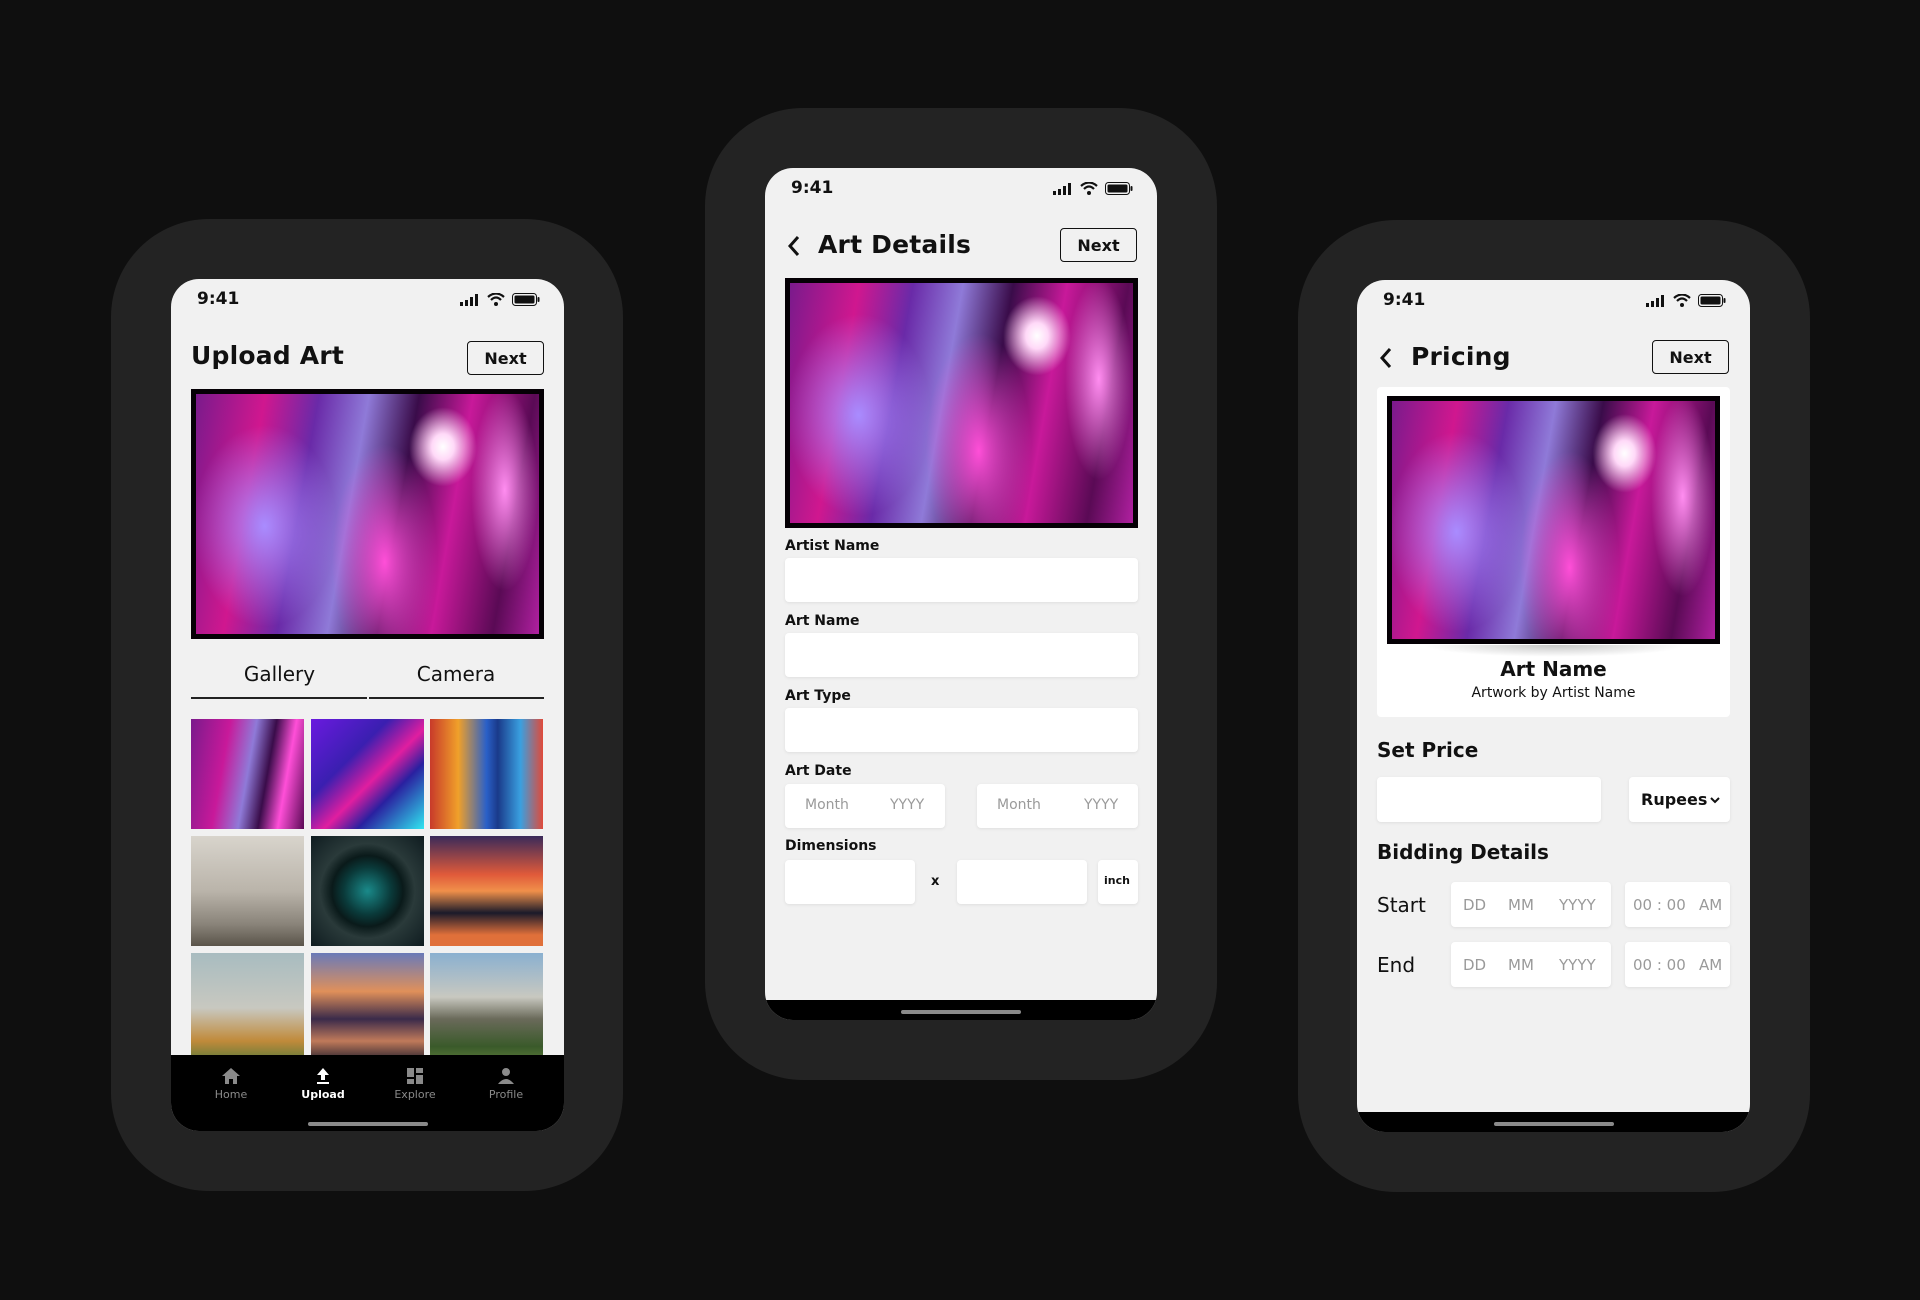 The image size is (1920, 1300). What do you see at coordinates (415, 1094) in the screenshot?
I see `nav-explore-label: Explore` at bounding box center [415, 1094].